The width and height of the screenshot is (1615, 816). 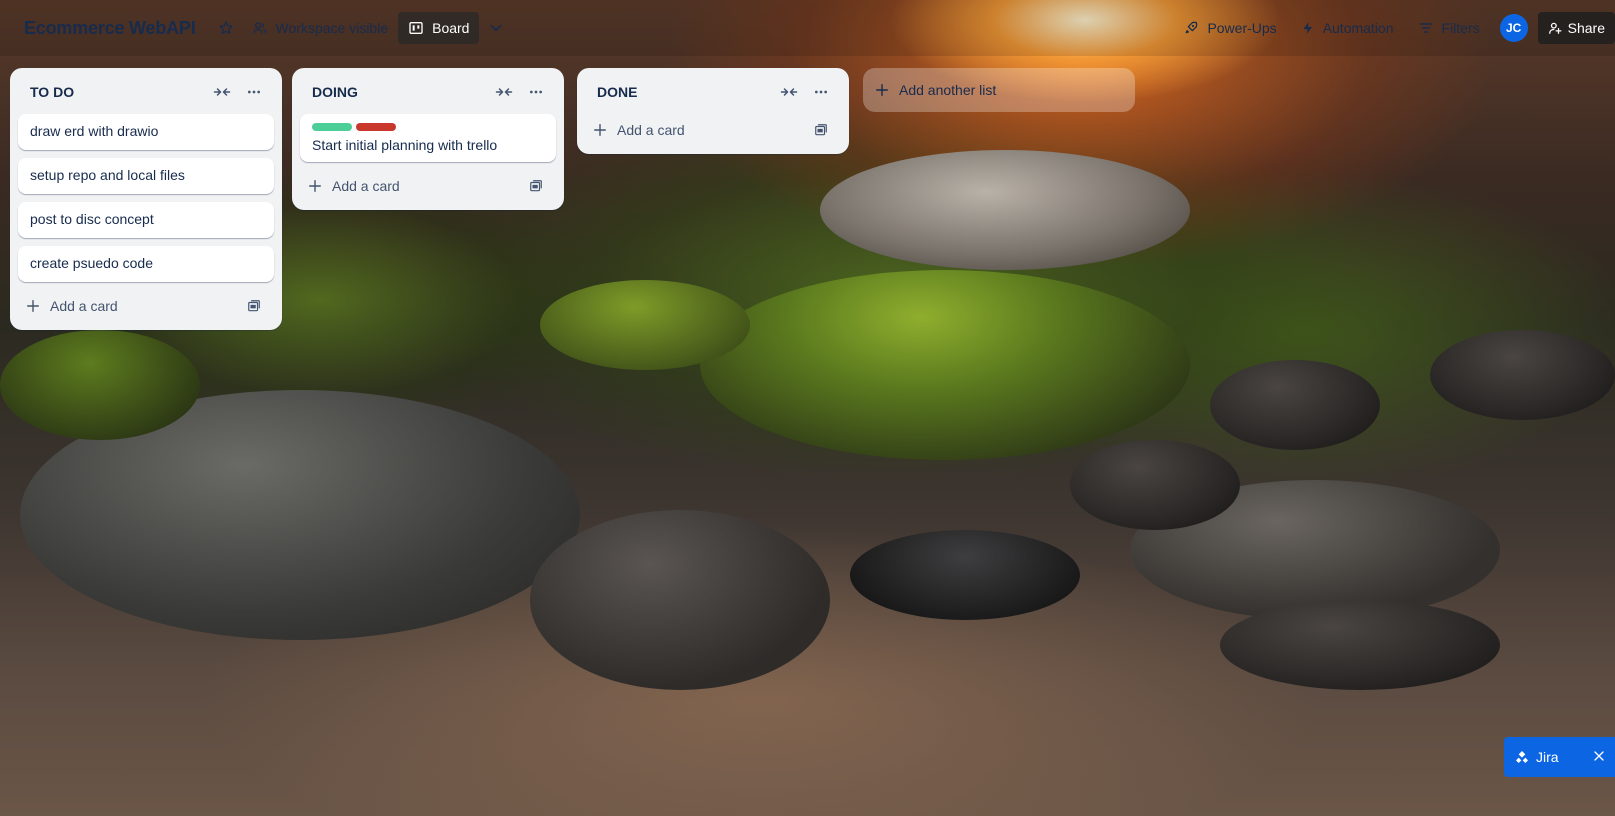 I want to click on board-icon, so click(x=416, y=28).